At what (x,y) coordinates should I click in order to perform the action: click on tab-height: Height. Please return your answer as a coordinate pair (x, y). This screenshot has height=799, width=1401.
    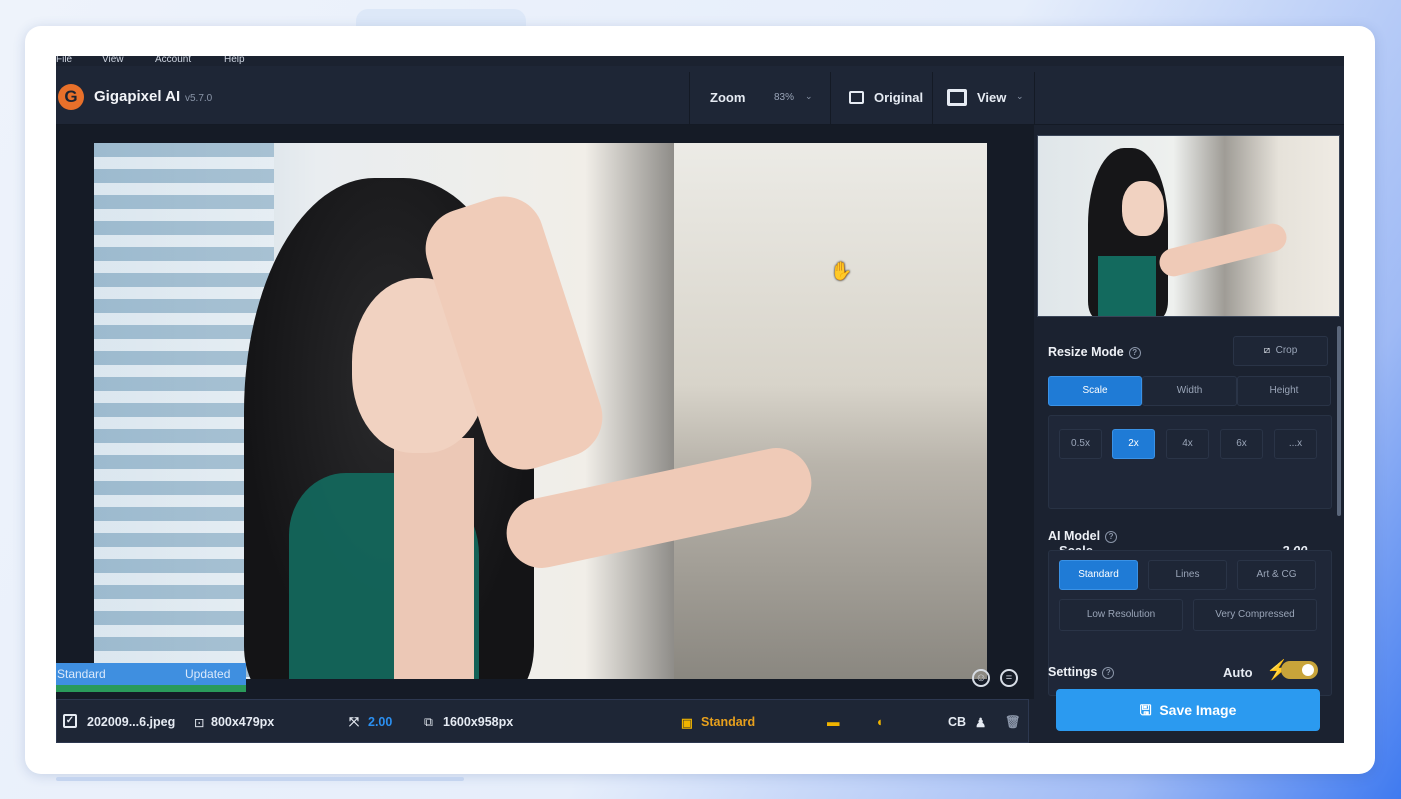
    Looking at the image, I should click on (1284, 391).